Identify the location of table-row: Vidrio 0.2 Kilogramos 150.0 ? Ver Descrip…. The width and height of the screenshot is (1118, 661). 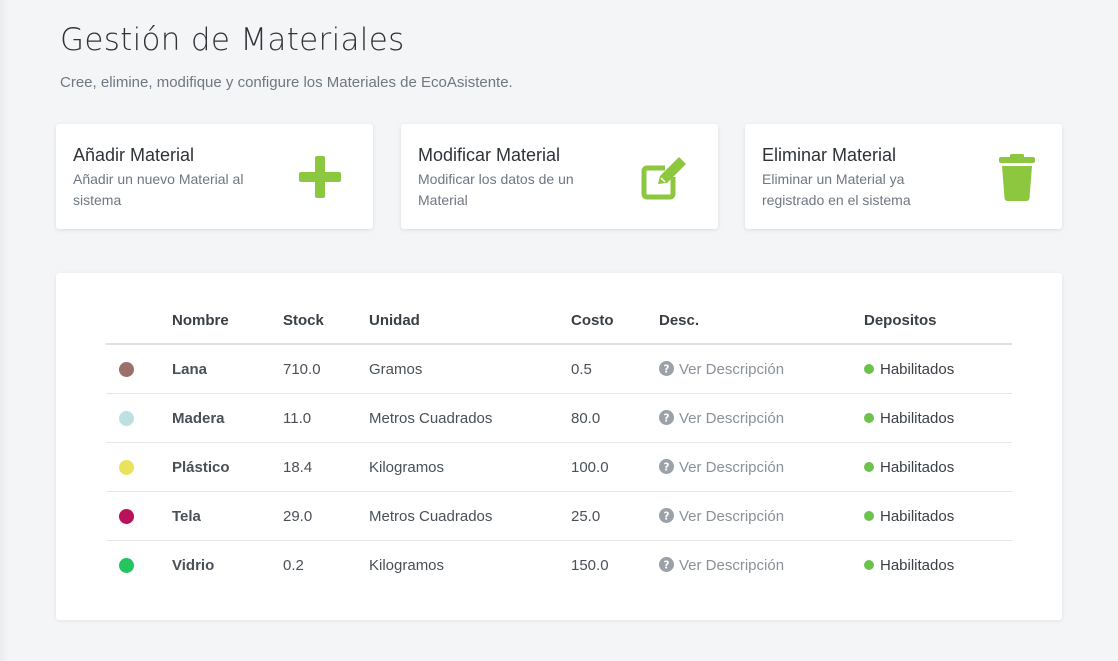
(559, 565).